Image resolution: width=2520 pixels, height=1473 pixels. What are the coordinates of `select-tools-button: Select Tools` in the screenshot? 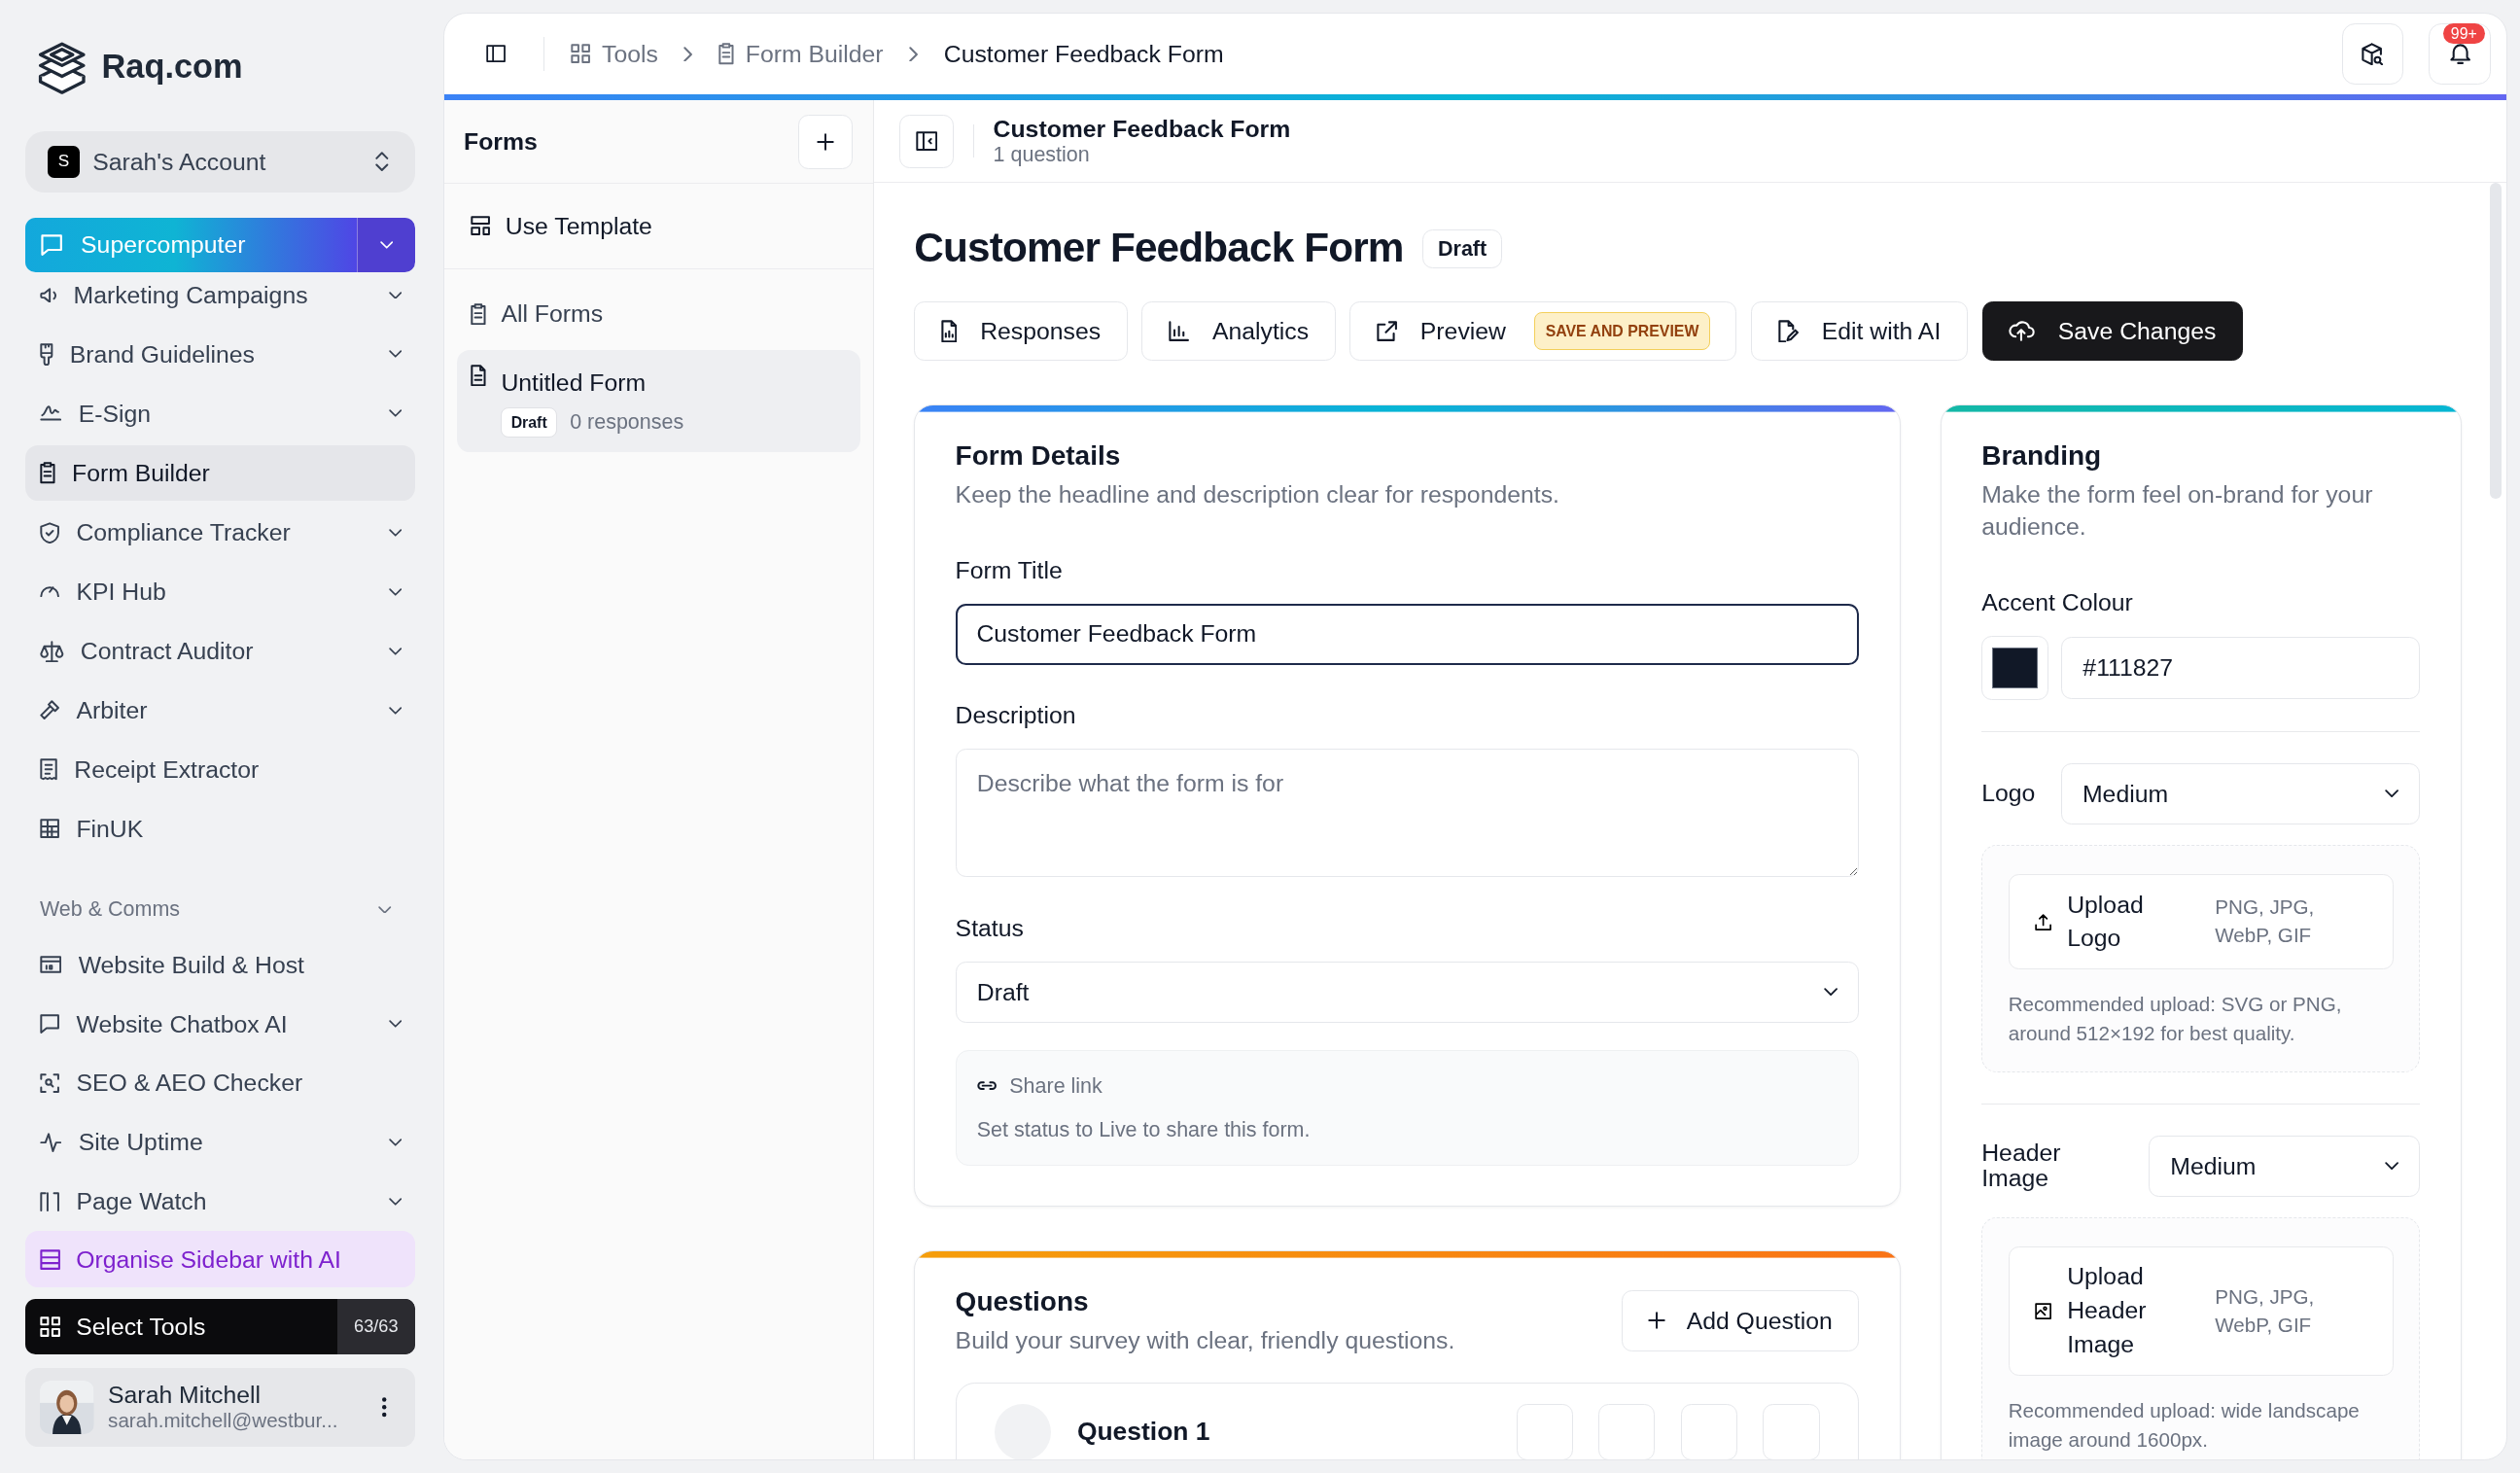 It's located at (181, 1326).